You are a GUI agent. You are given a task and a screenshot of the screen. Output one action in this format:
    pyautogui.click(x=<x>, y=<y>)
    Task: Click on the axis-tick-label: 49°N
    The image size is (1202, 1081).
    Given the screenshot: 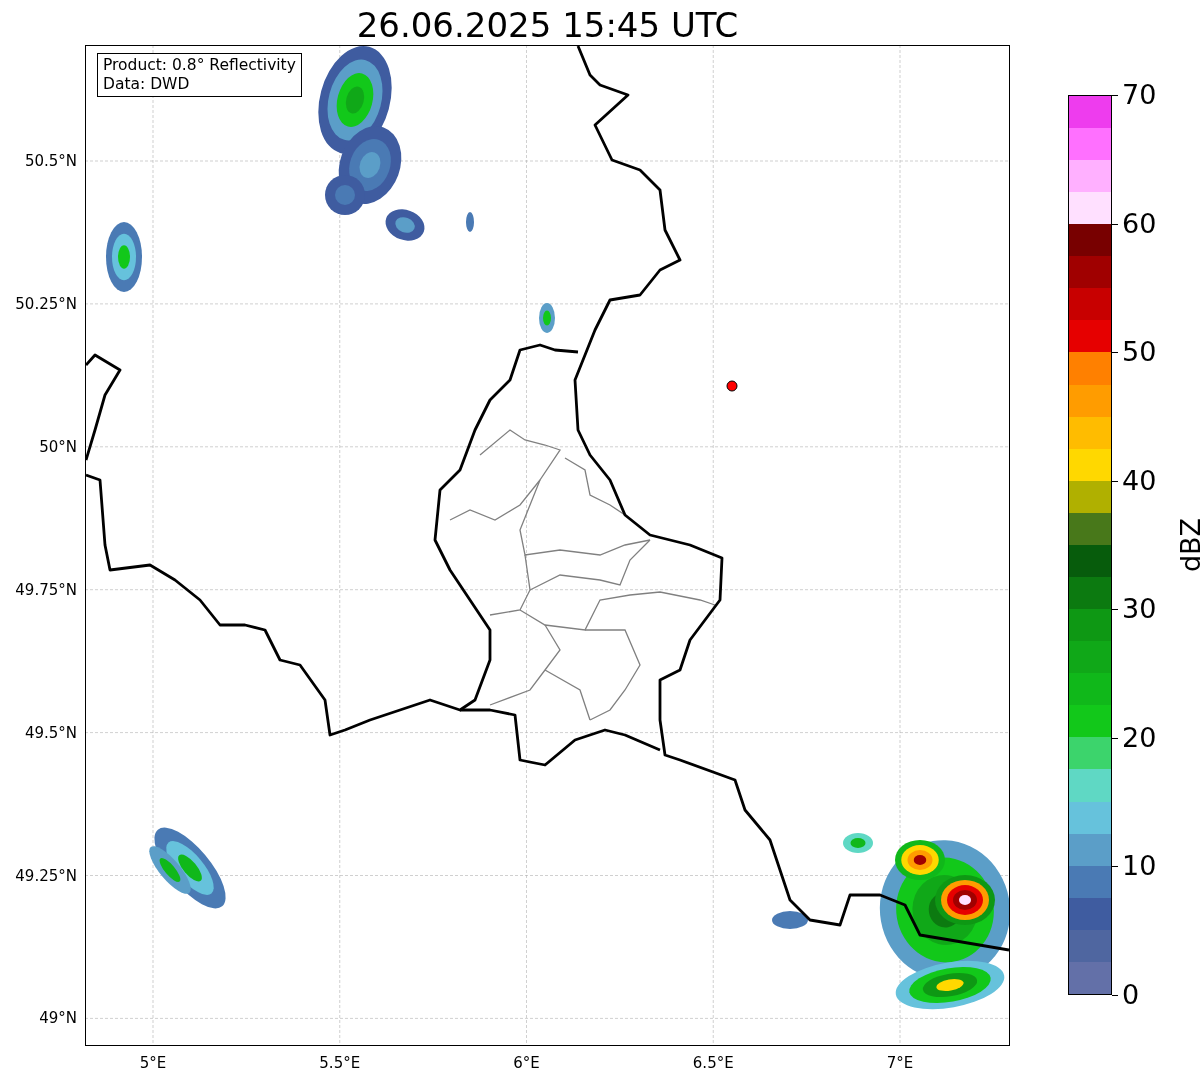 What is the action you would take?
    pyautogui.click(x=58, y=1018)
    